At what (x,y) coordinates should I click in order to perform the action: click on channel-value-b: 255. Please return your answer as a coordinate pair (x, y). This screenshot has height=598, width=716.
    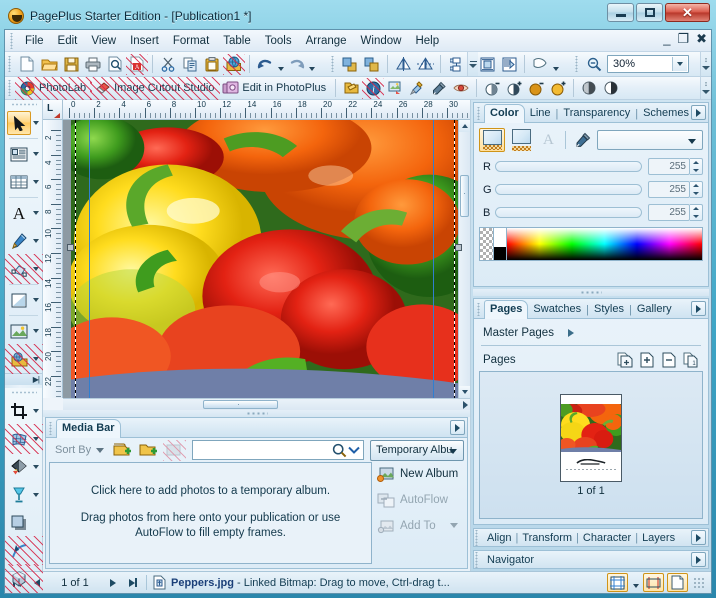
    Looking at the image, I should click on (669, 212).